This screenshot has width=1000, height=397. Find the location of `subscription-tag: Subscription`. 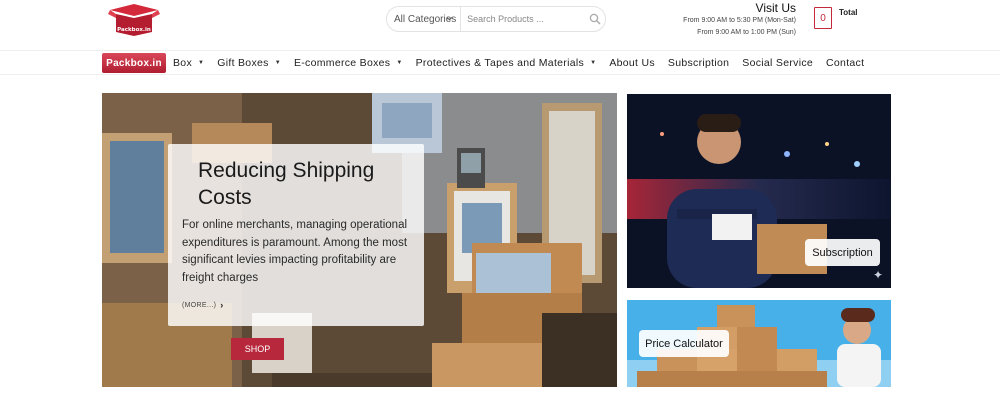

subscription-tag: Subscription is located at coordinates (842, 252).